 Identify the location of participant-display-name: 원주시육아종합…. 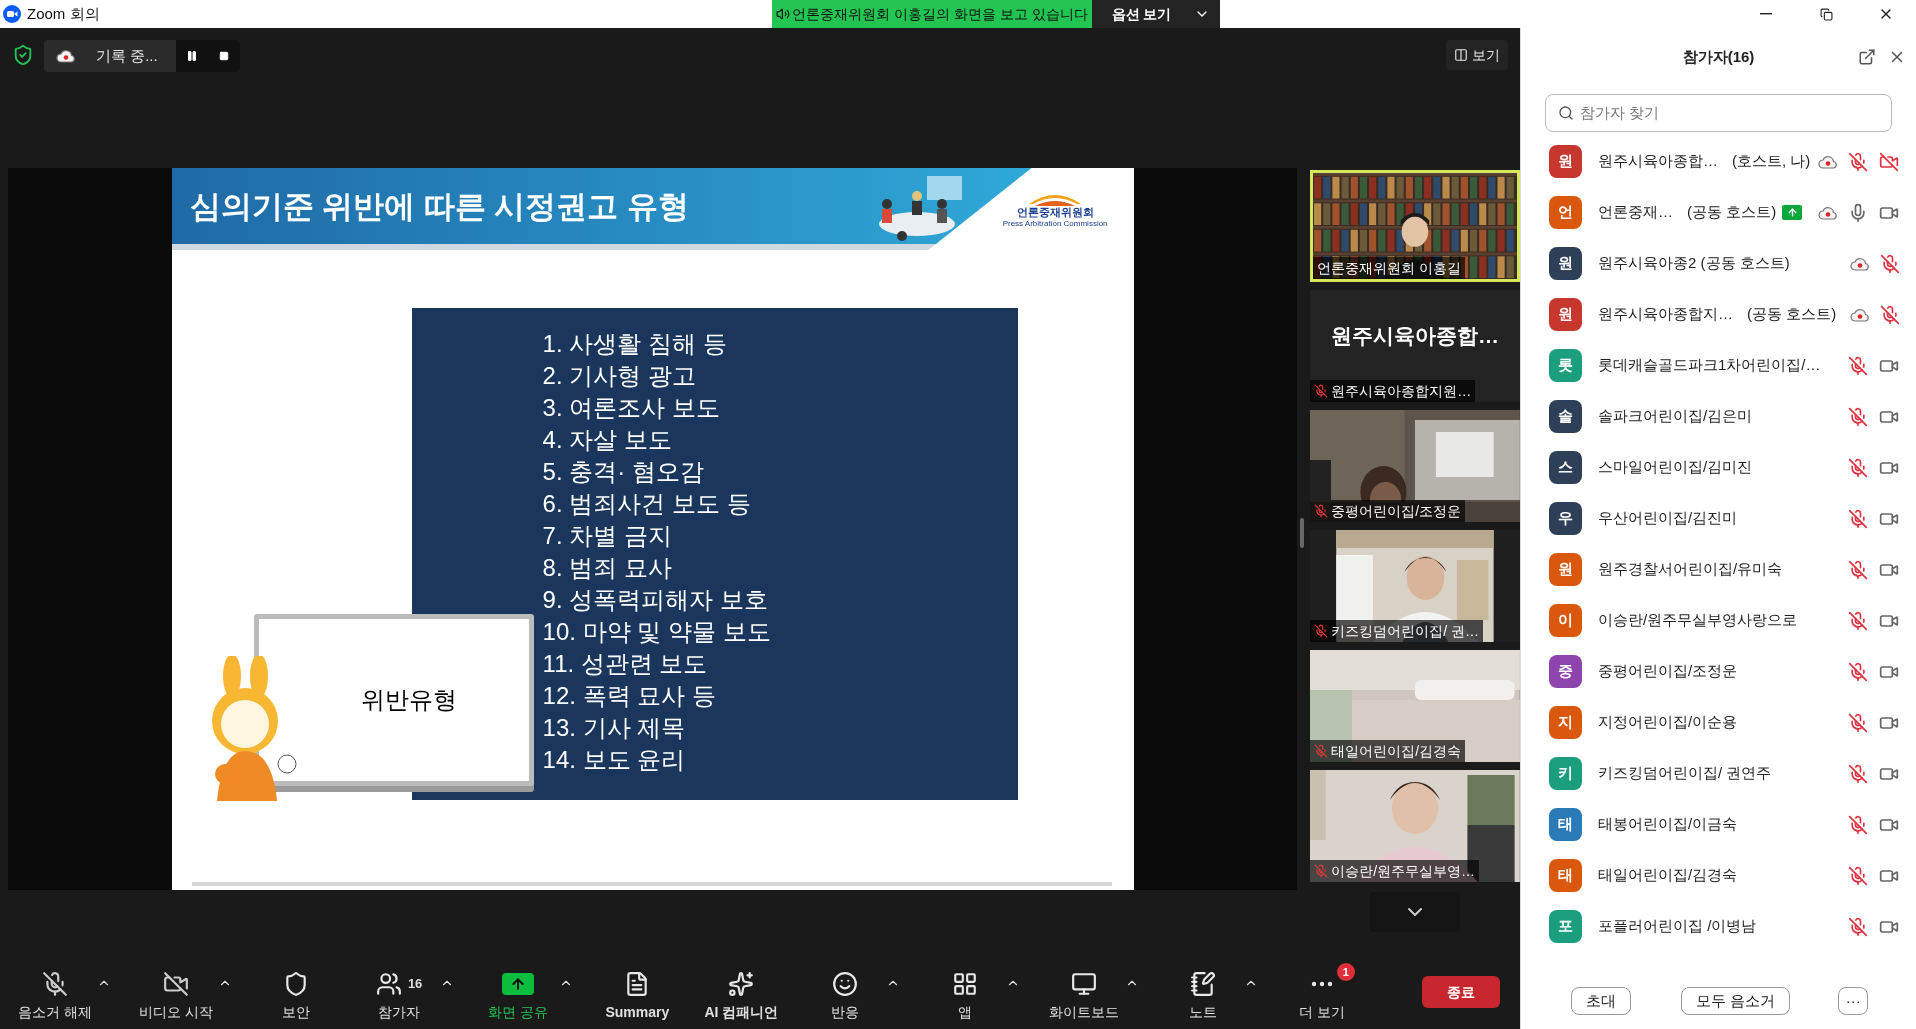
(1415, 336).